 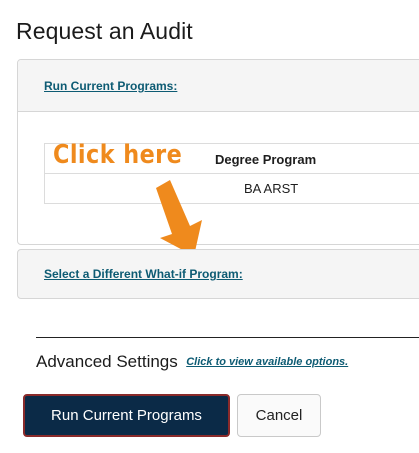 What do you see at coordinates (118, 155) in the screenshot?
I see `click-here-annotation: Click here` at bounding box center [118, 155].